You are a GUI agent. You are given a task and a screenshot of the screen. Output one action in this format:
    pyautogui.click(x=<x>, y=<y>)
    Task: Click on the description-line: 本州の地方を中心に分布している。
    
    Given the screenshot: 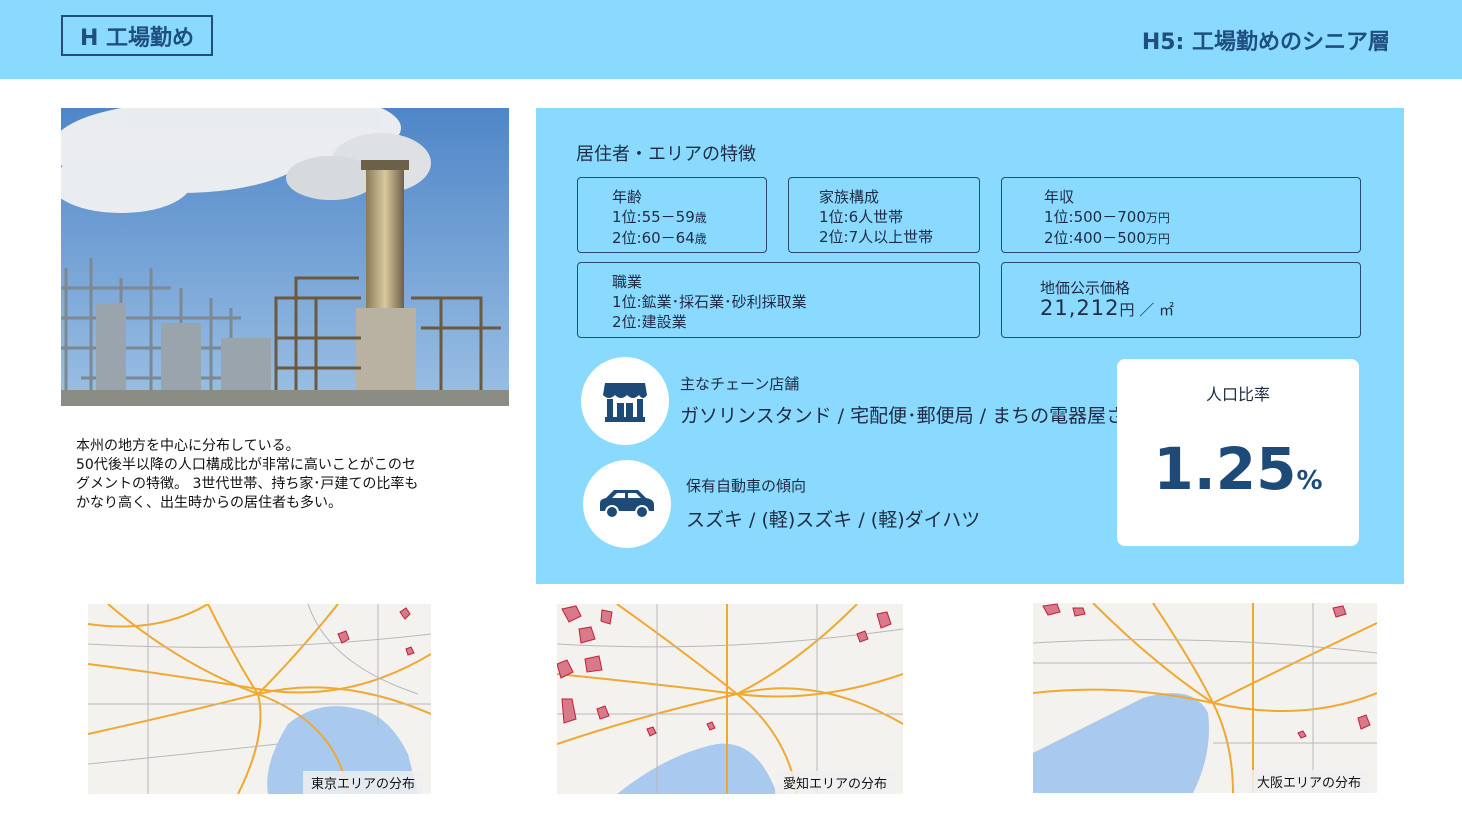 What is the action you would take?
    pyautogui.click(x=188, y=446)
    